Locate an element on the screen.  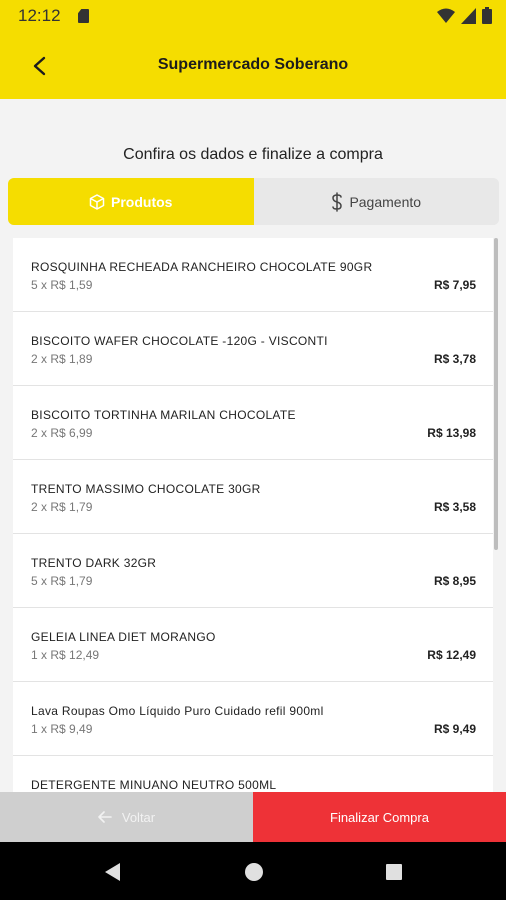
status-time: 12:12 is located at coordinates (39, 15).